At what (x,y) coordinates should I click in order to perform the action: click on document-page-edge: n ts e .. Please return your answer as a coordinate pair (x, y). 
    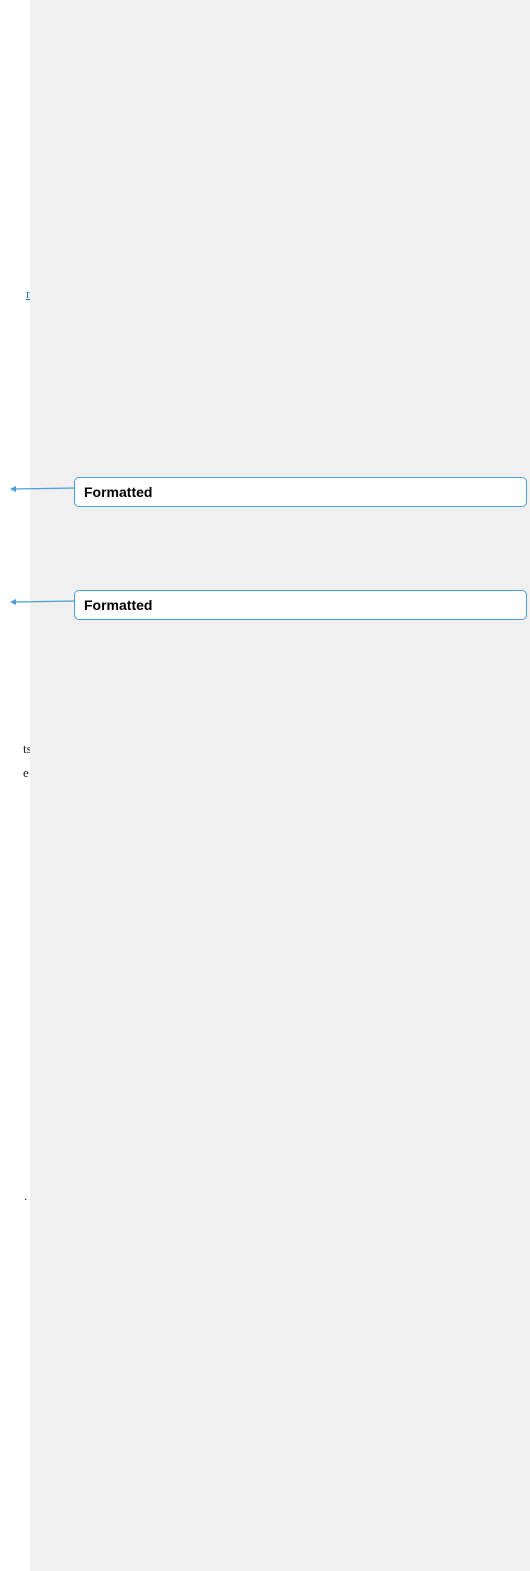
    Looking at the image, I should click on (16, 785).